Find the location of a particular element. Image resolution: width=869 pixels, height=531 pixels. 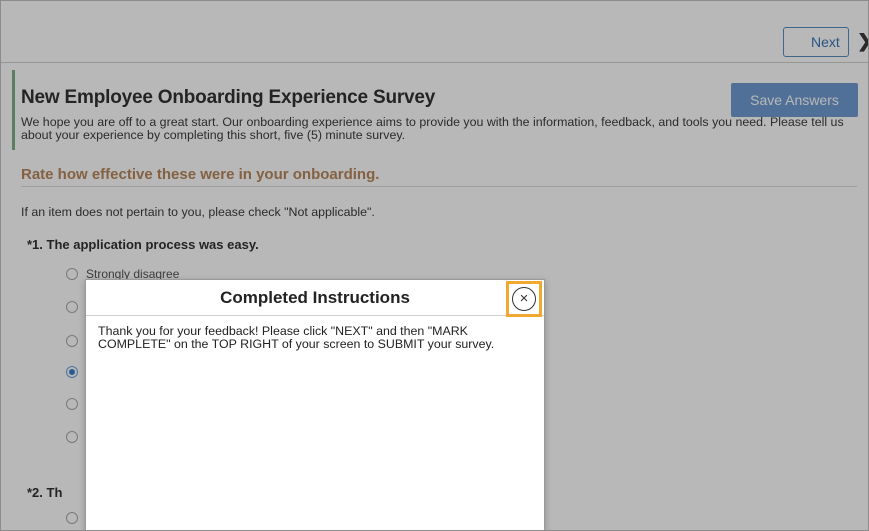

dialog-title: Completed Instructions is located at coordinates (315, 297).